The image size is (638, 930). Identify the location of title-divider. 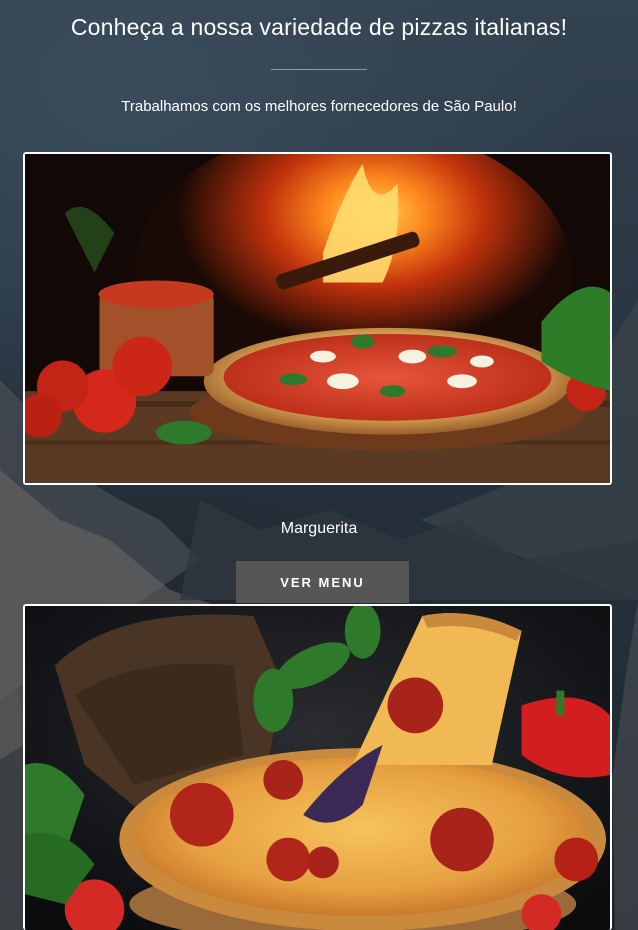
(319, 69).